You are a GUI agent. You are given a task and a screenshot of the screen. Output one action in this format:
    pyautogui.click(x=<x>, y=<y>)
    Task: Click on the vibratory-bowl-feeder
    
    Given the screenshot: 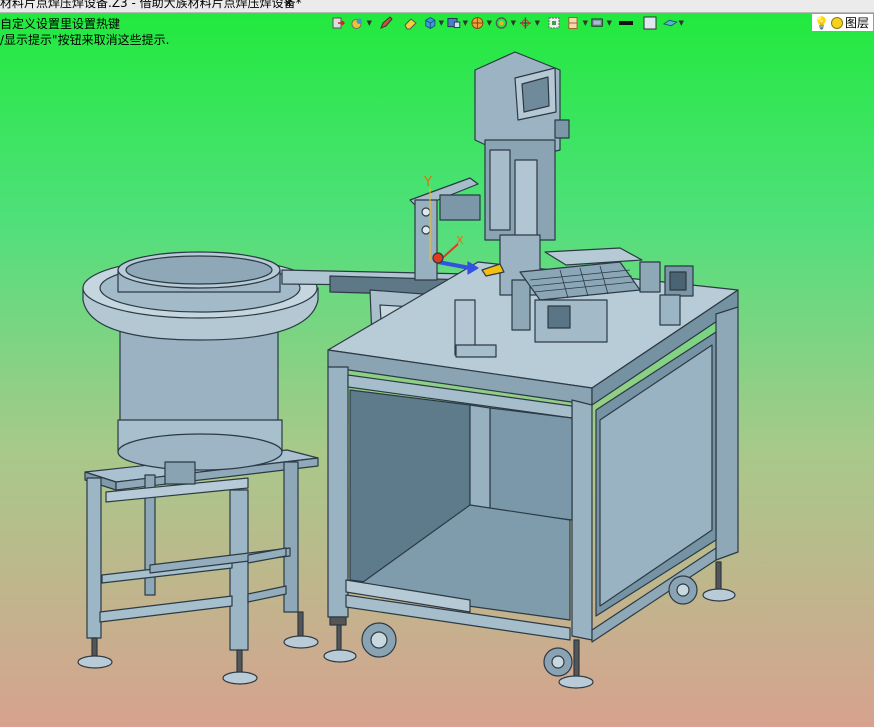 What is the action you would take?
    pyautogui.click(x=200, y=368)
    